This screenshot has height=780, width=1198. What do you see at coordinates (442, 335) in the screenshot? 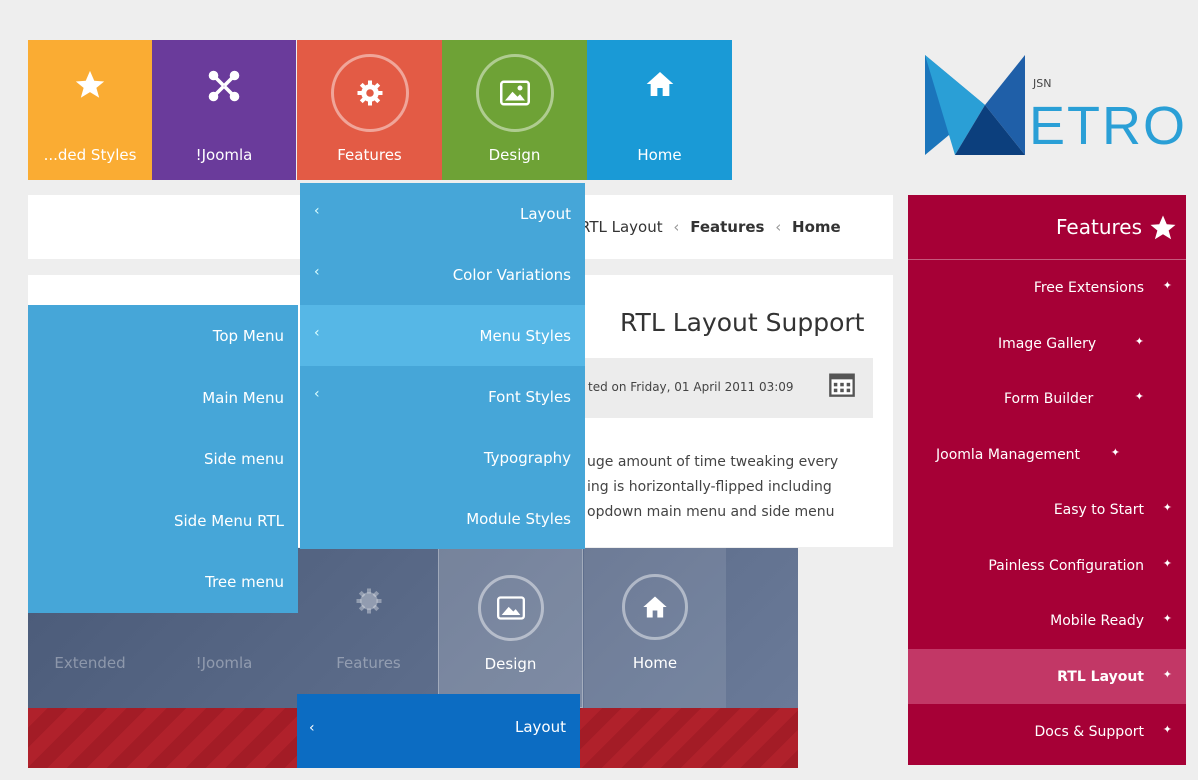
I see `dropdown-item-menu-styles: ‹ Menu Styles` at bounding box center [442, 335].